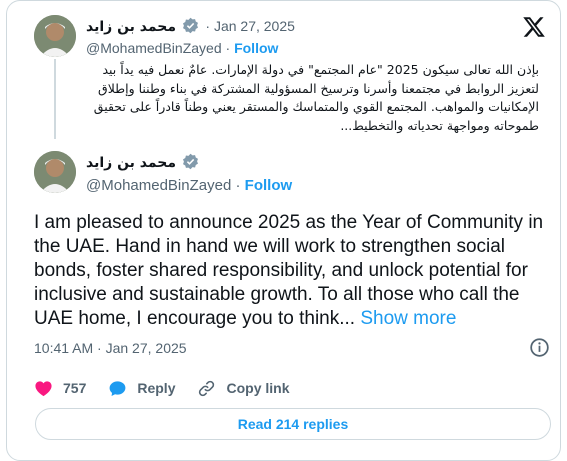 The height and width of the screenshot is (461, 567). I want to click on read-replies-button: Read 214 replies, so click(293, 424).